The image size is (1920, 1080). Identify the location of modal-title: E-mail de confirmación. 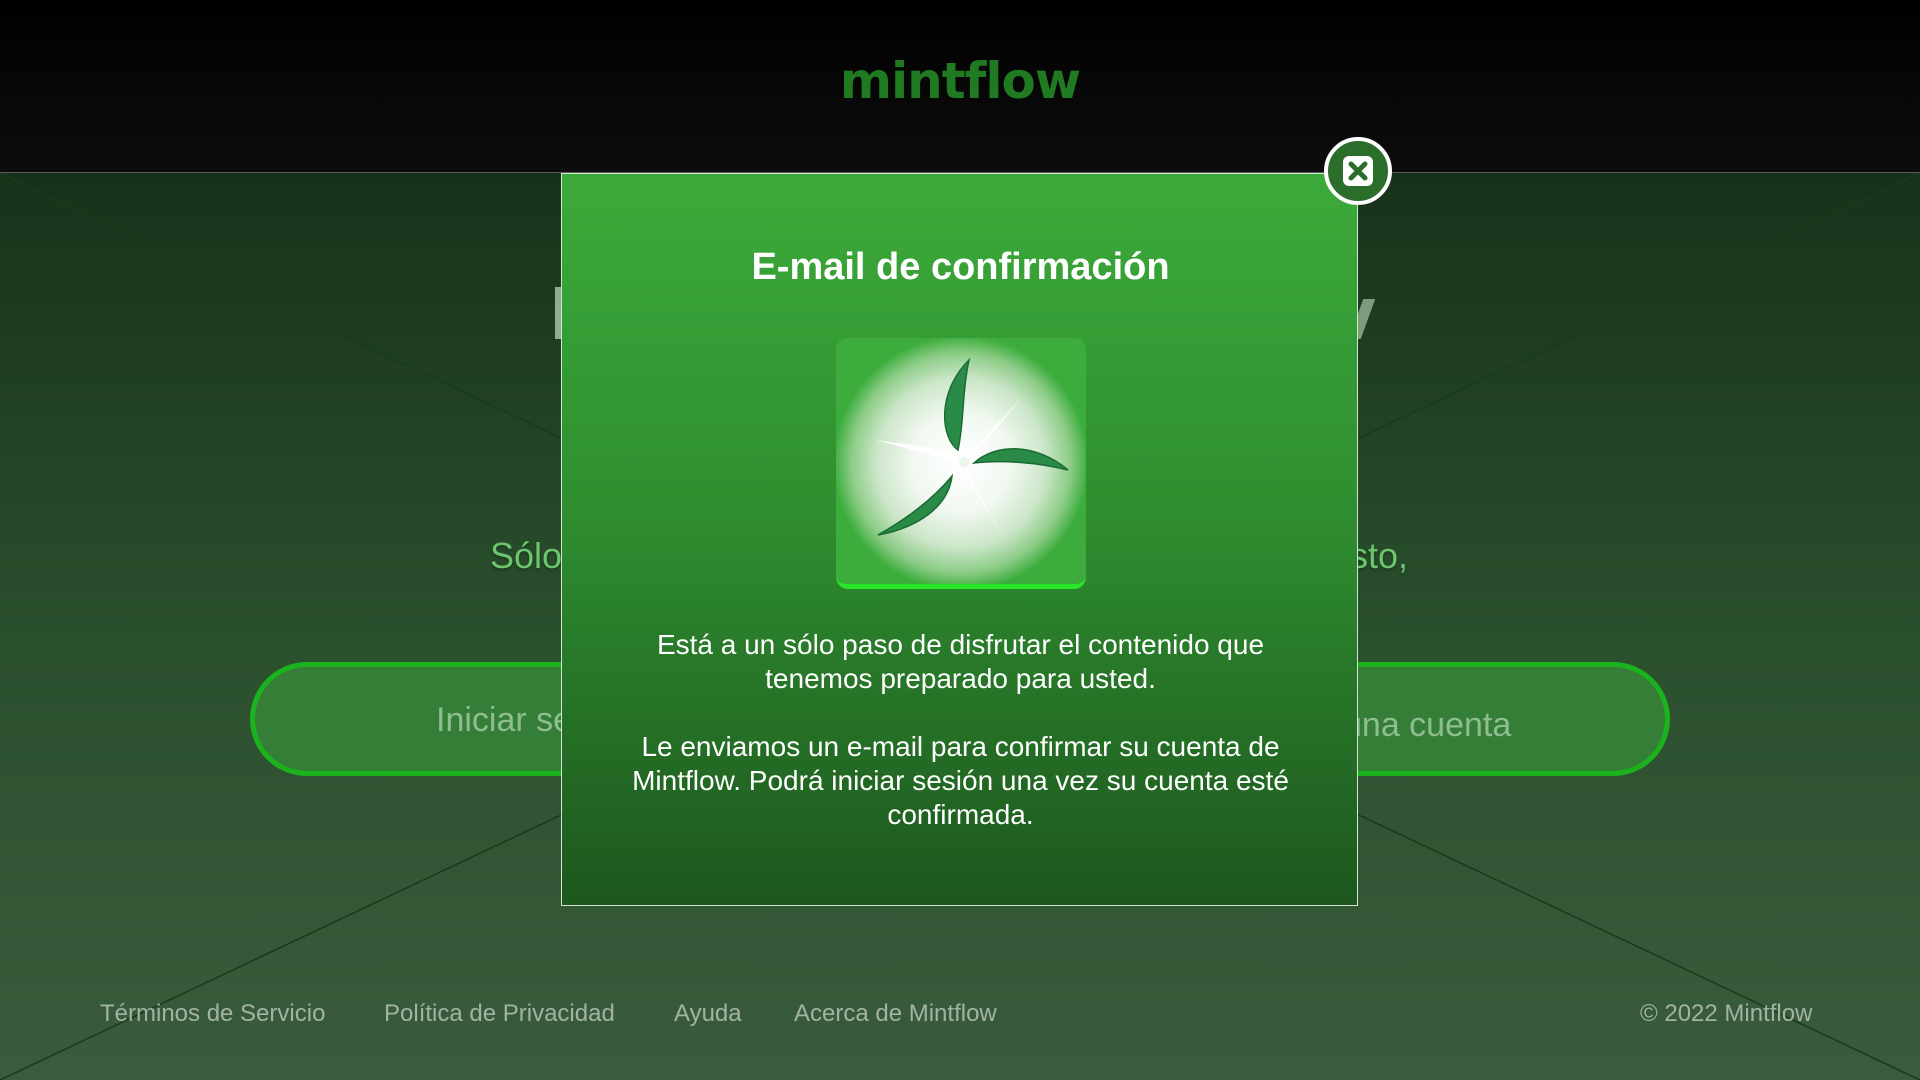
(960, 267).